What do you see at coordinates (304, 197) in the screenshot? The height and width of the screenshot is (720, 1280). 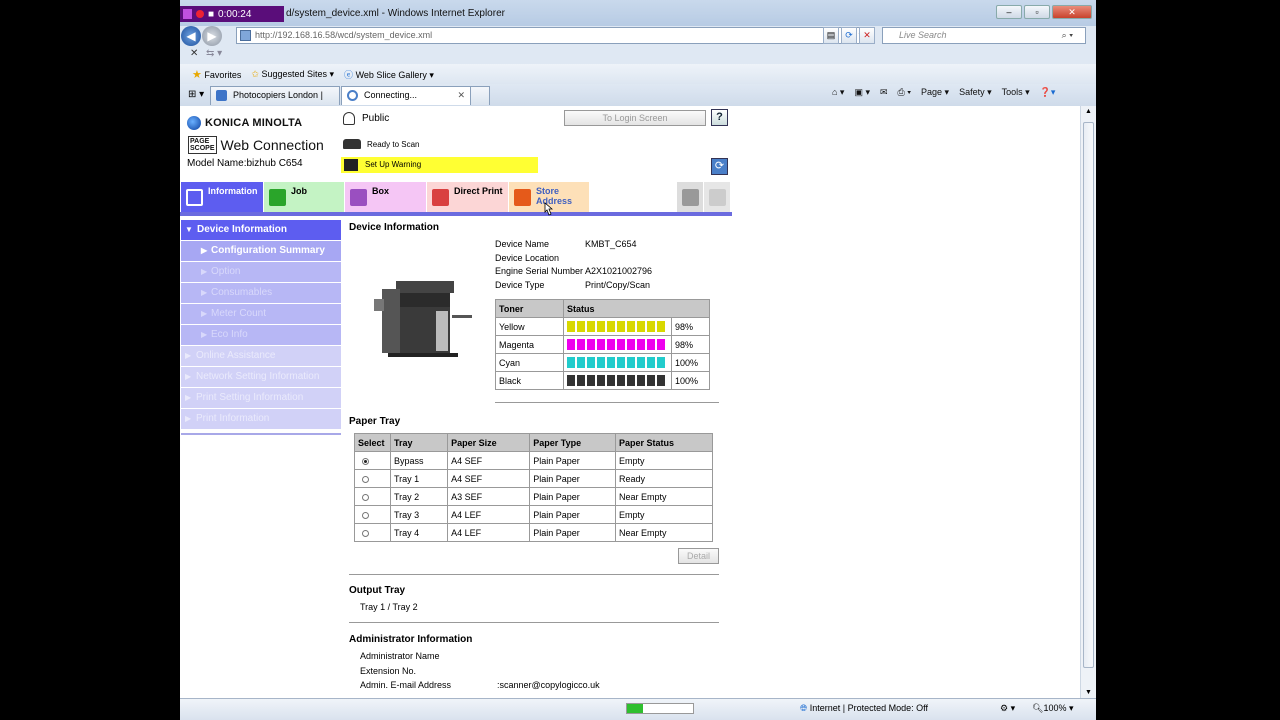 I see `tab-job: Job` at bounding box center [304, 197].